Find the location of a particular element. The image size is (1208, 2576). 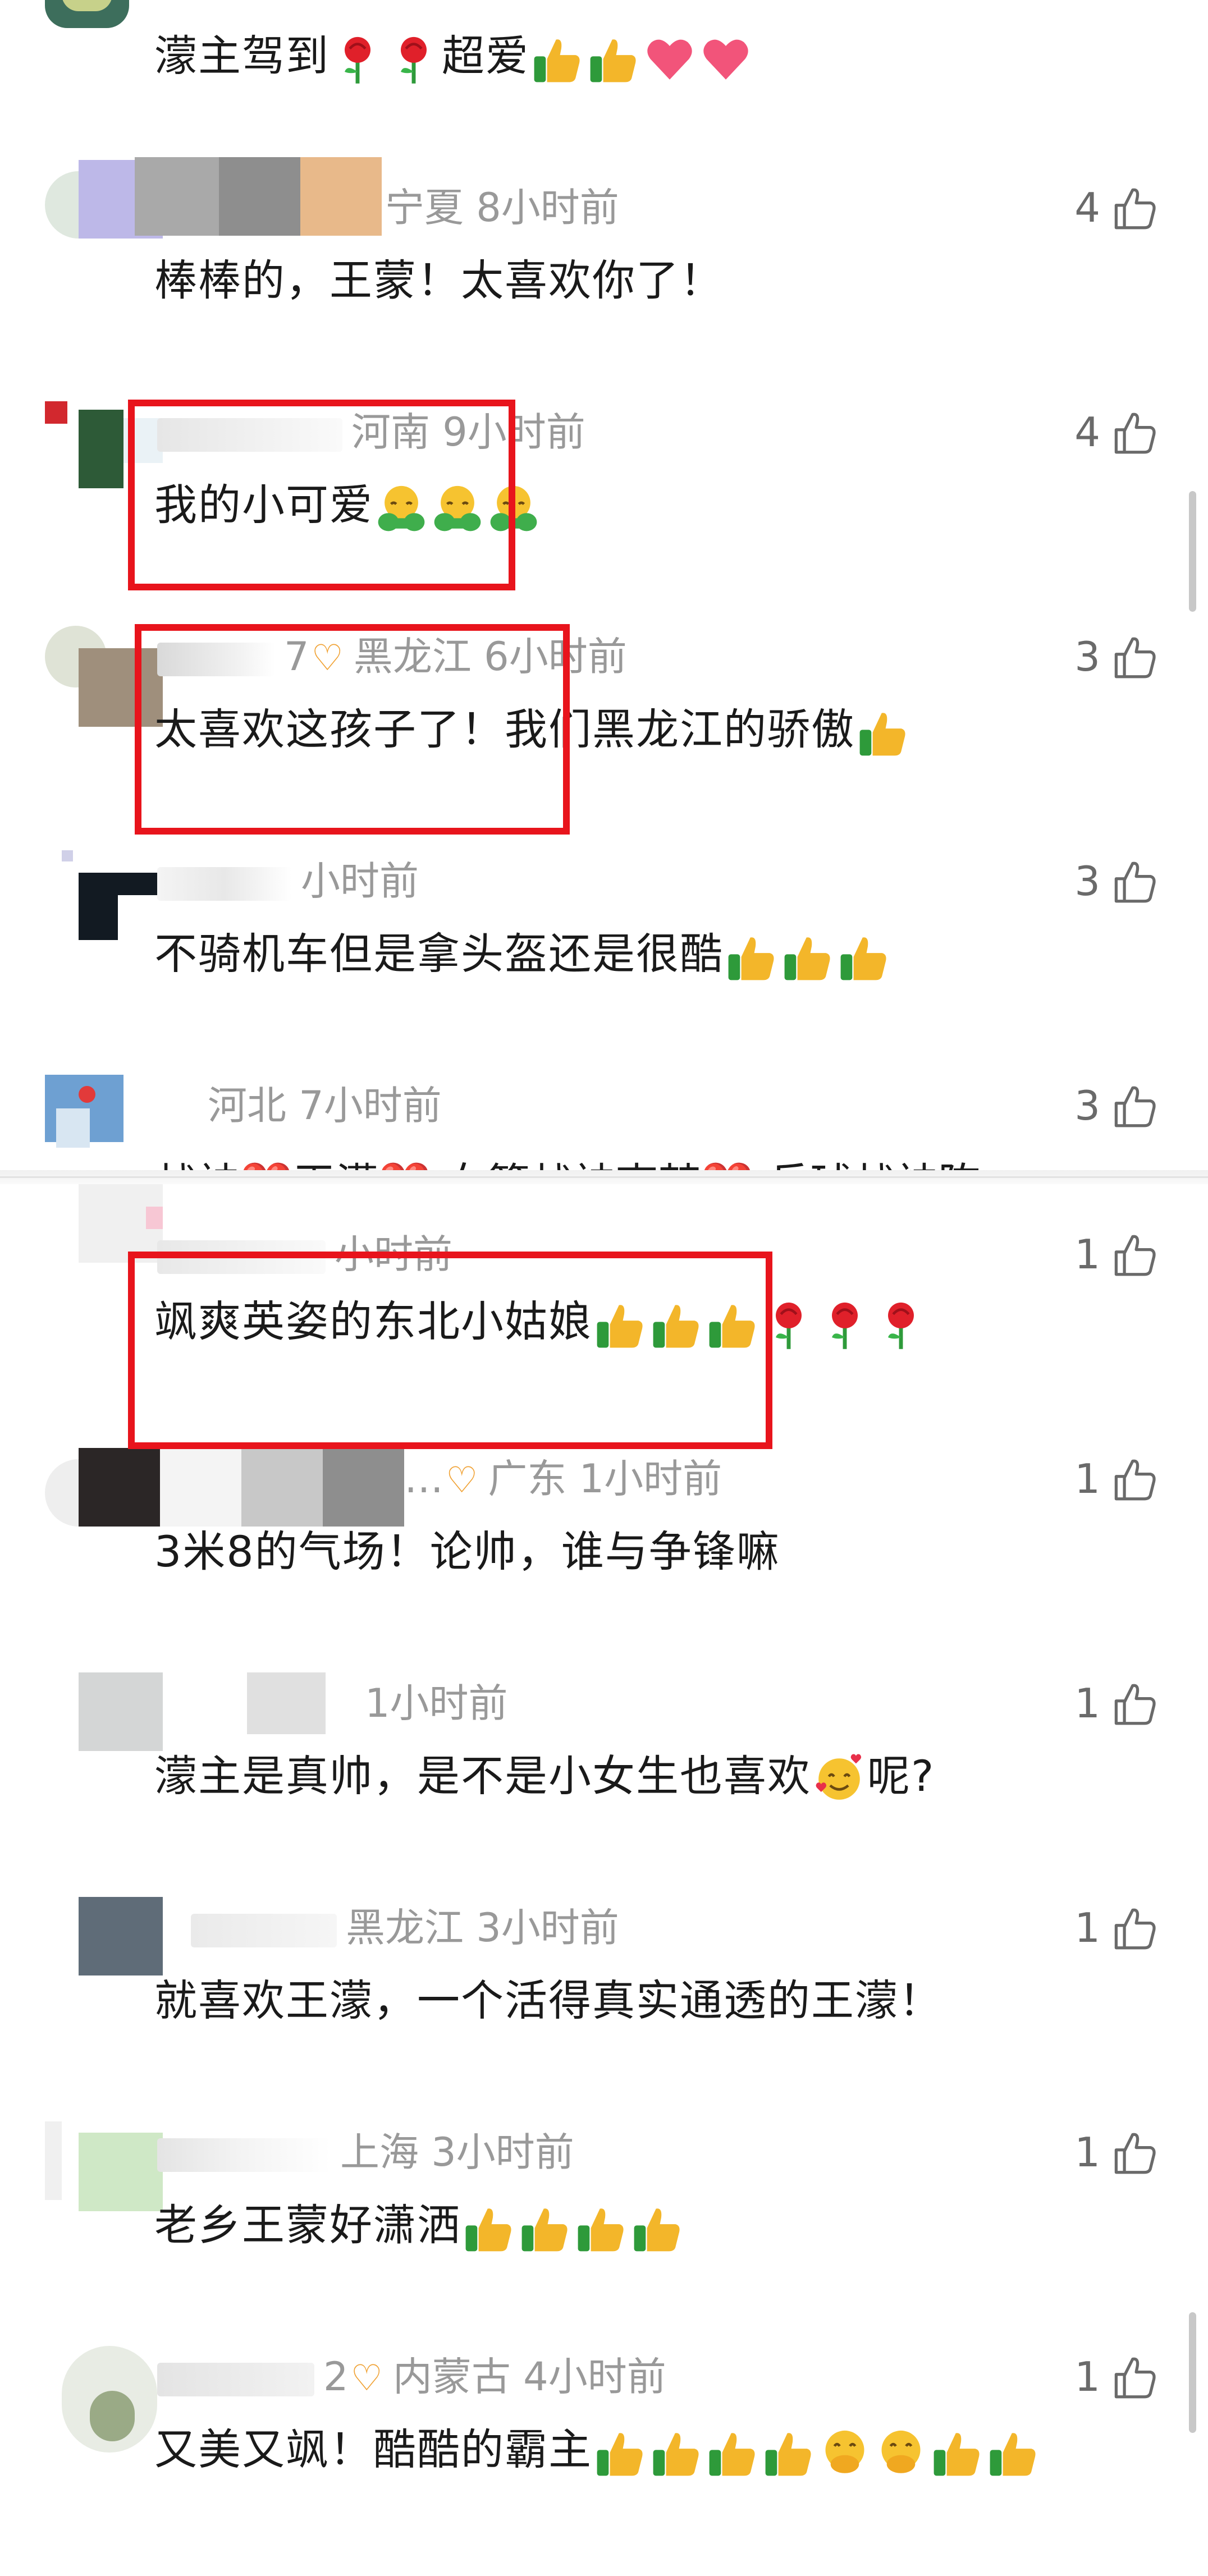

comment-text: 棒棒的，王蒙！太喜欢你了！ is located at coordinates (439, 280).